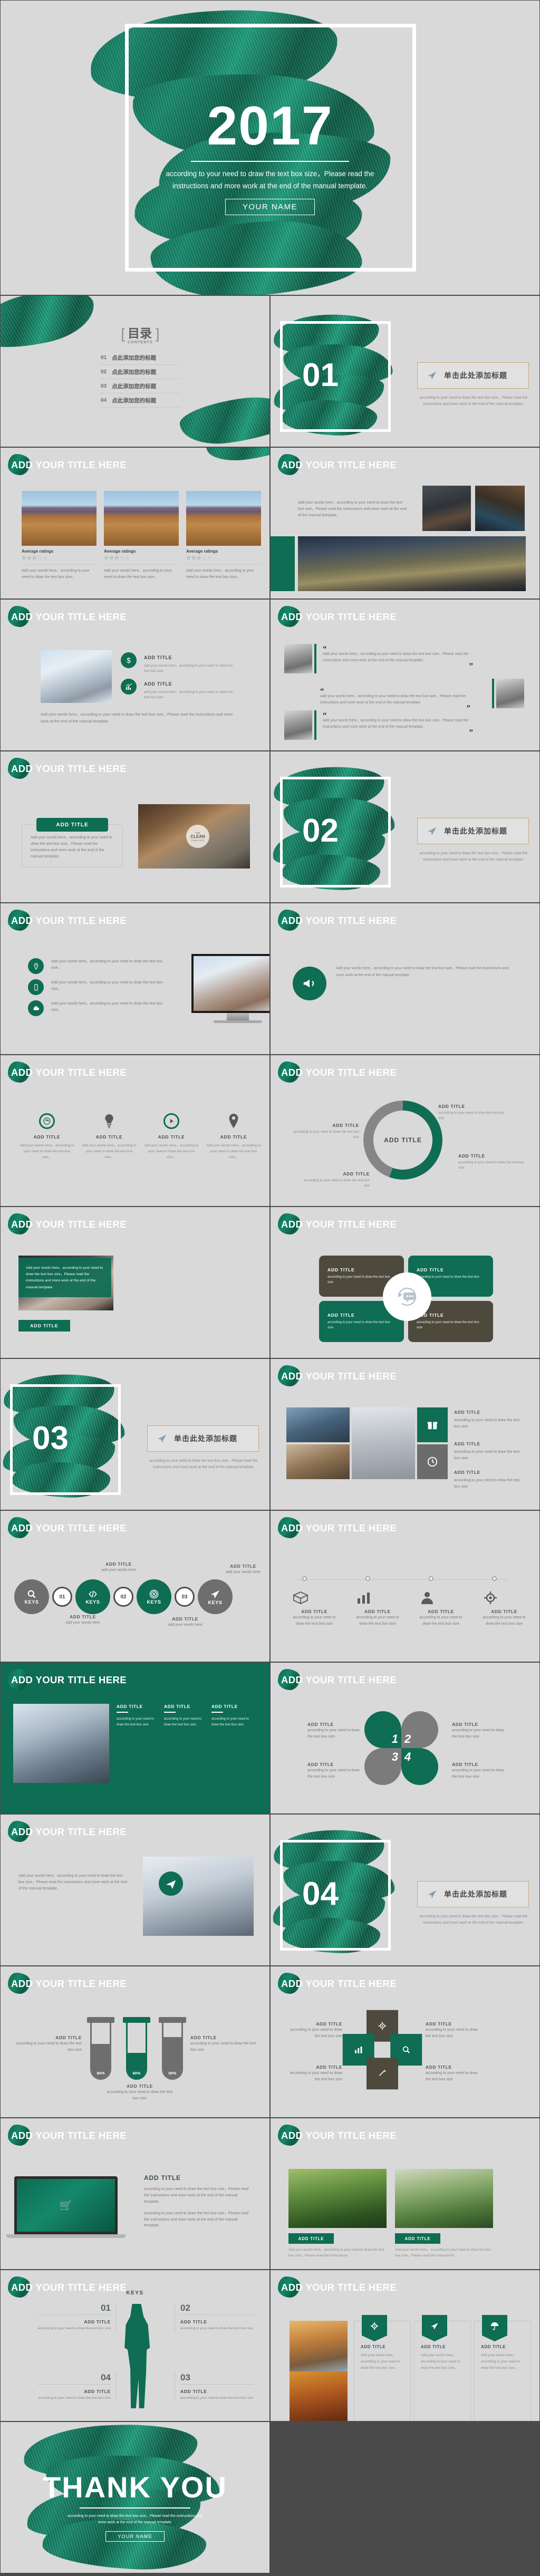 This screenshot has width=540, height=2576. What do you see at coordinates (412, 563) in the screenshot?
I see `photo-wide` at bounding box center [412, 563].